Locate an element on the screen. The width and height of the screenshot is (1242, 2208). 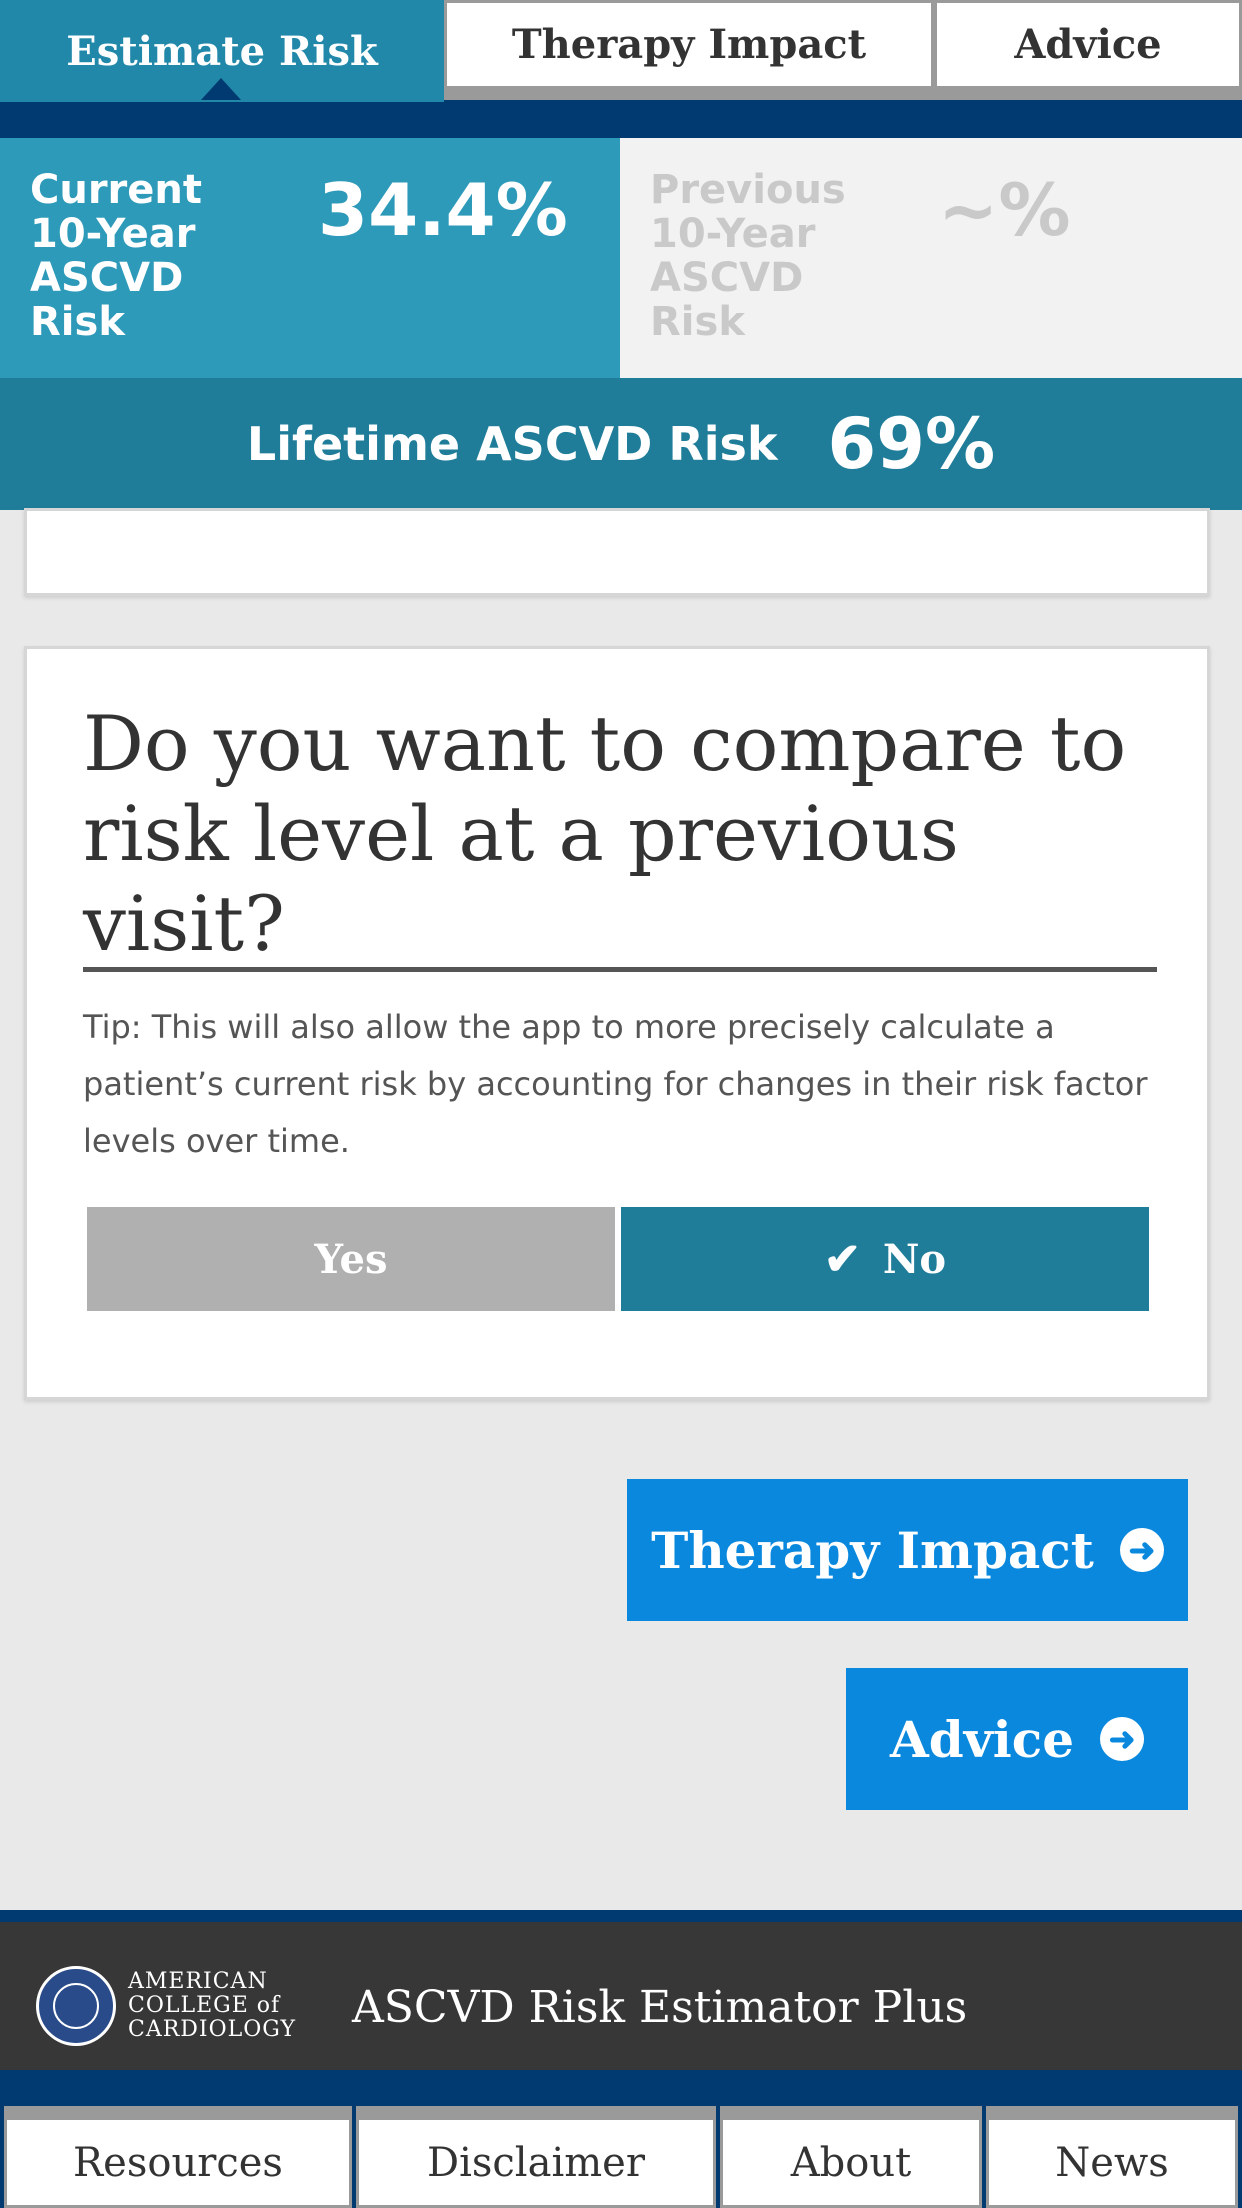
app-title: ASCVD Risk Estimator Plus is located at coordinates (660, 2007).